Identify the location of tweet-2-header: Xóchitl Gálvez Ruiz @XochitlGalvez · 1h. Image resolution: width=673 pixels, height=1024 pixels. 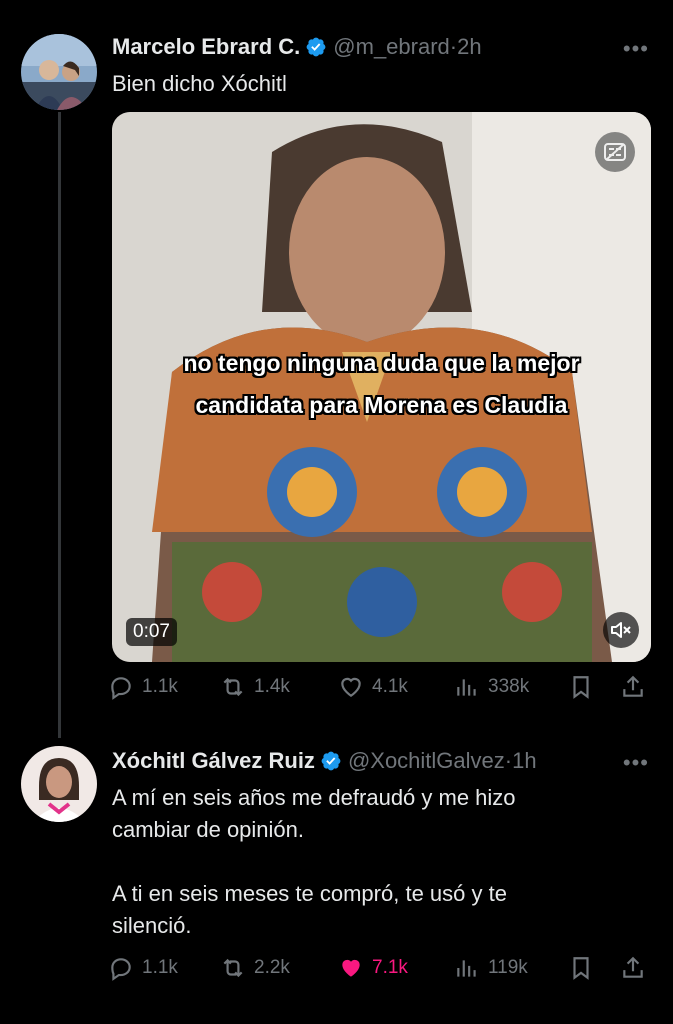
(324, 761).